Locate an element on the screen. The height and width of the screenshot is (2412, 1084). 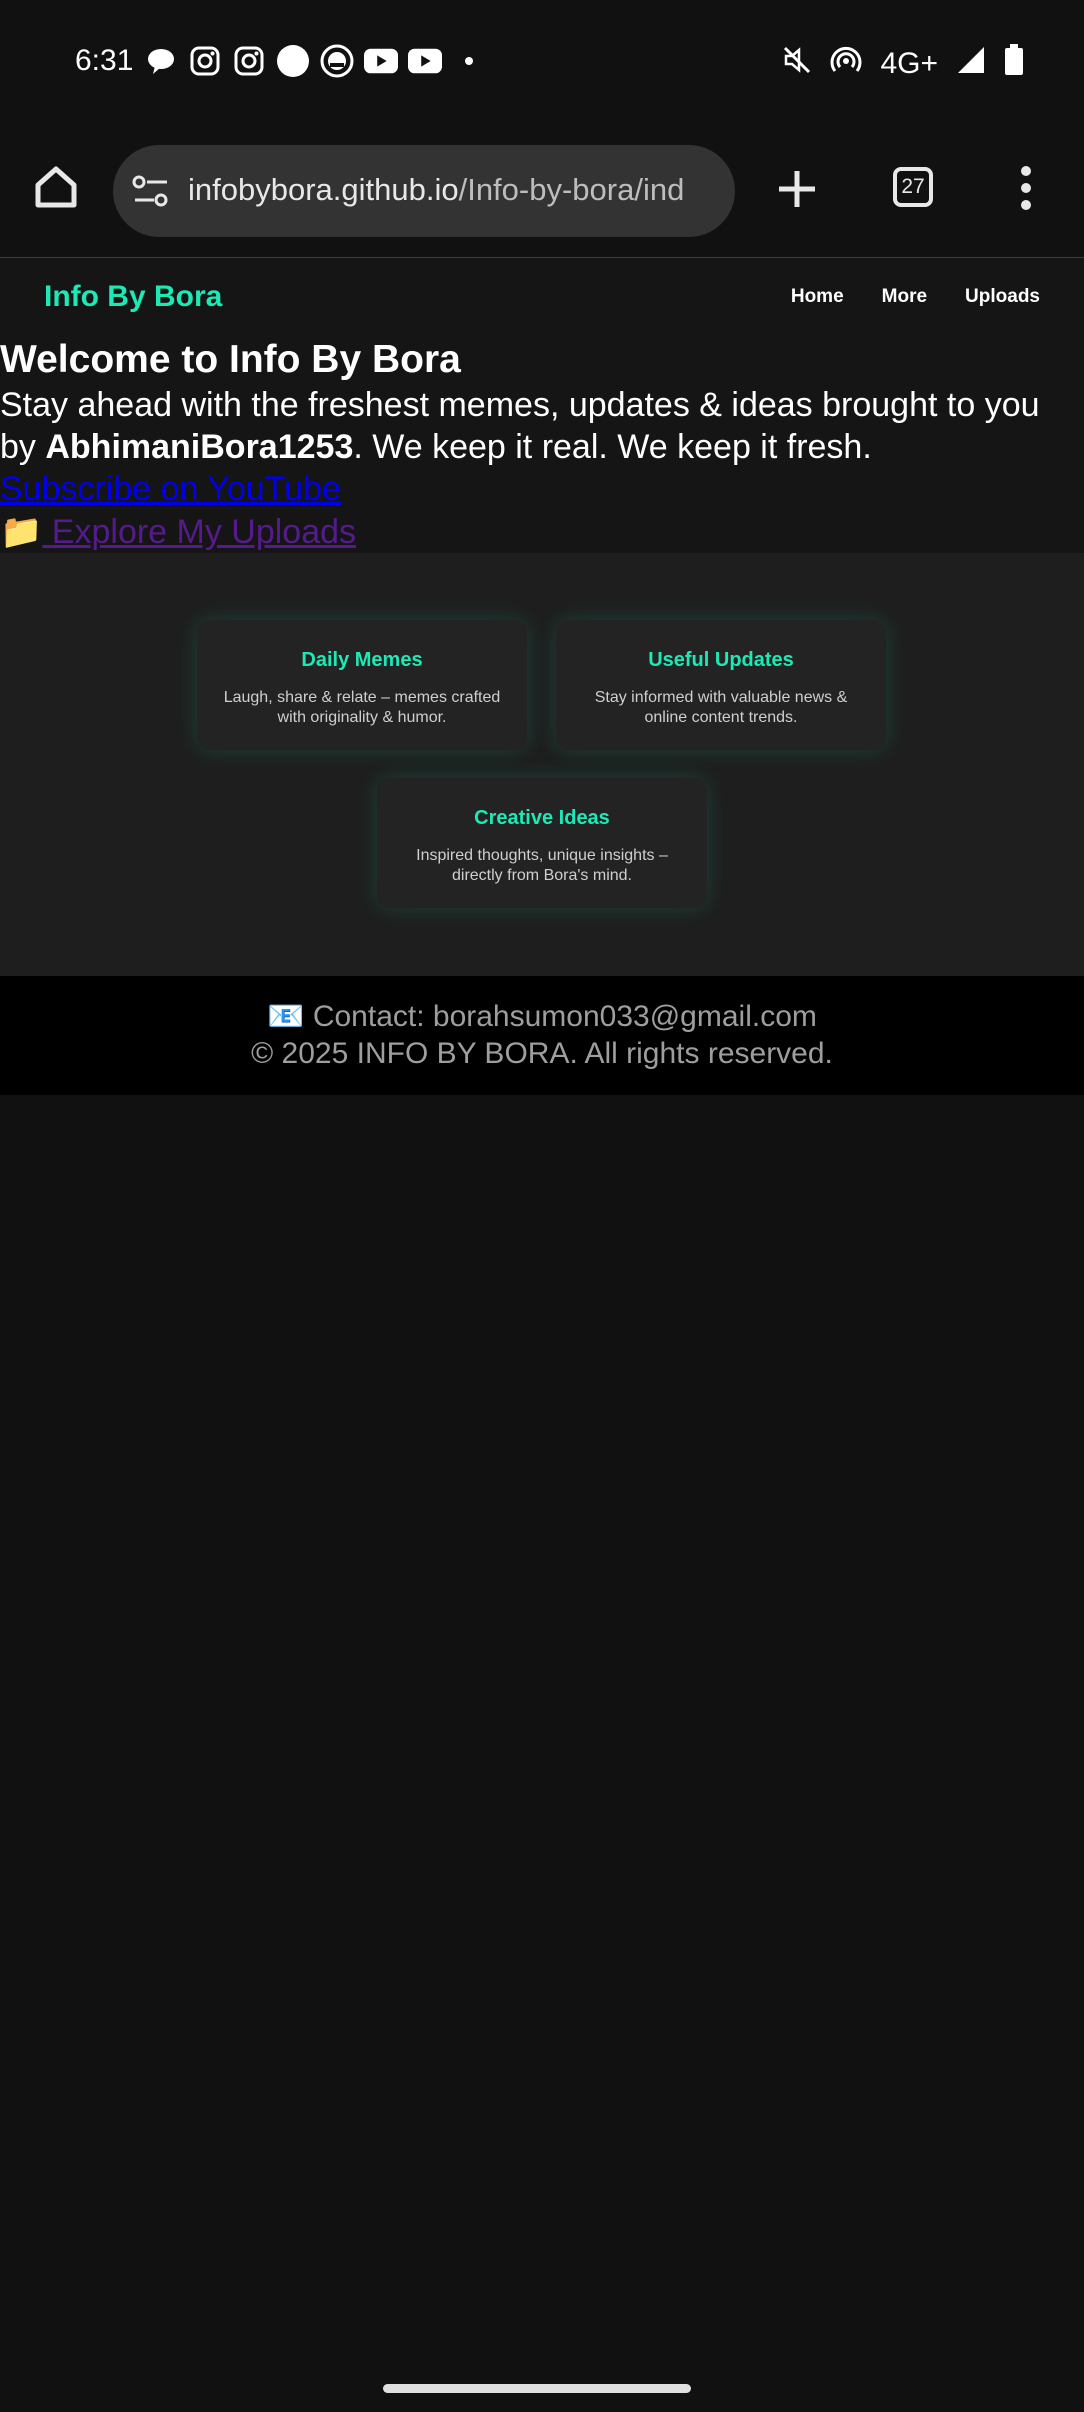
contact-text: Contact: borahsumon033@gmail.com is located at coordinates (565, 1016).